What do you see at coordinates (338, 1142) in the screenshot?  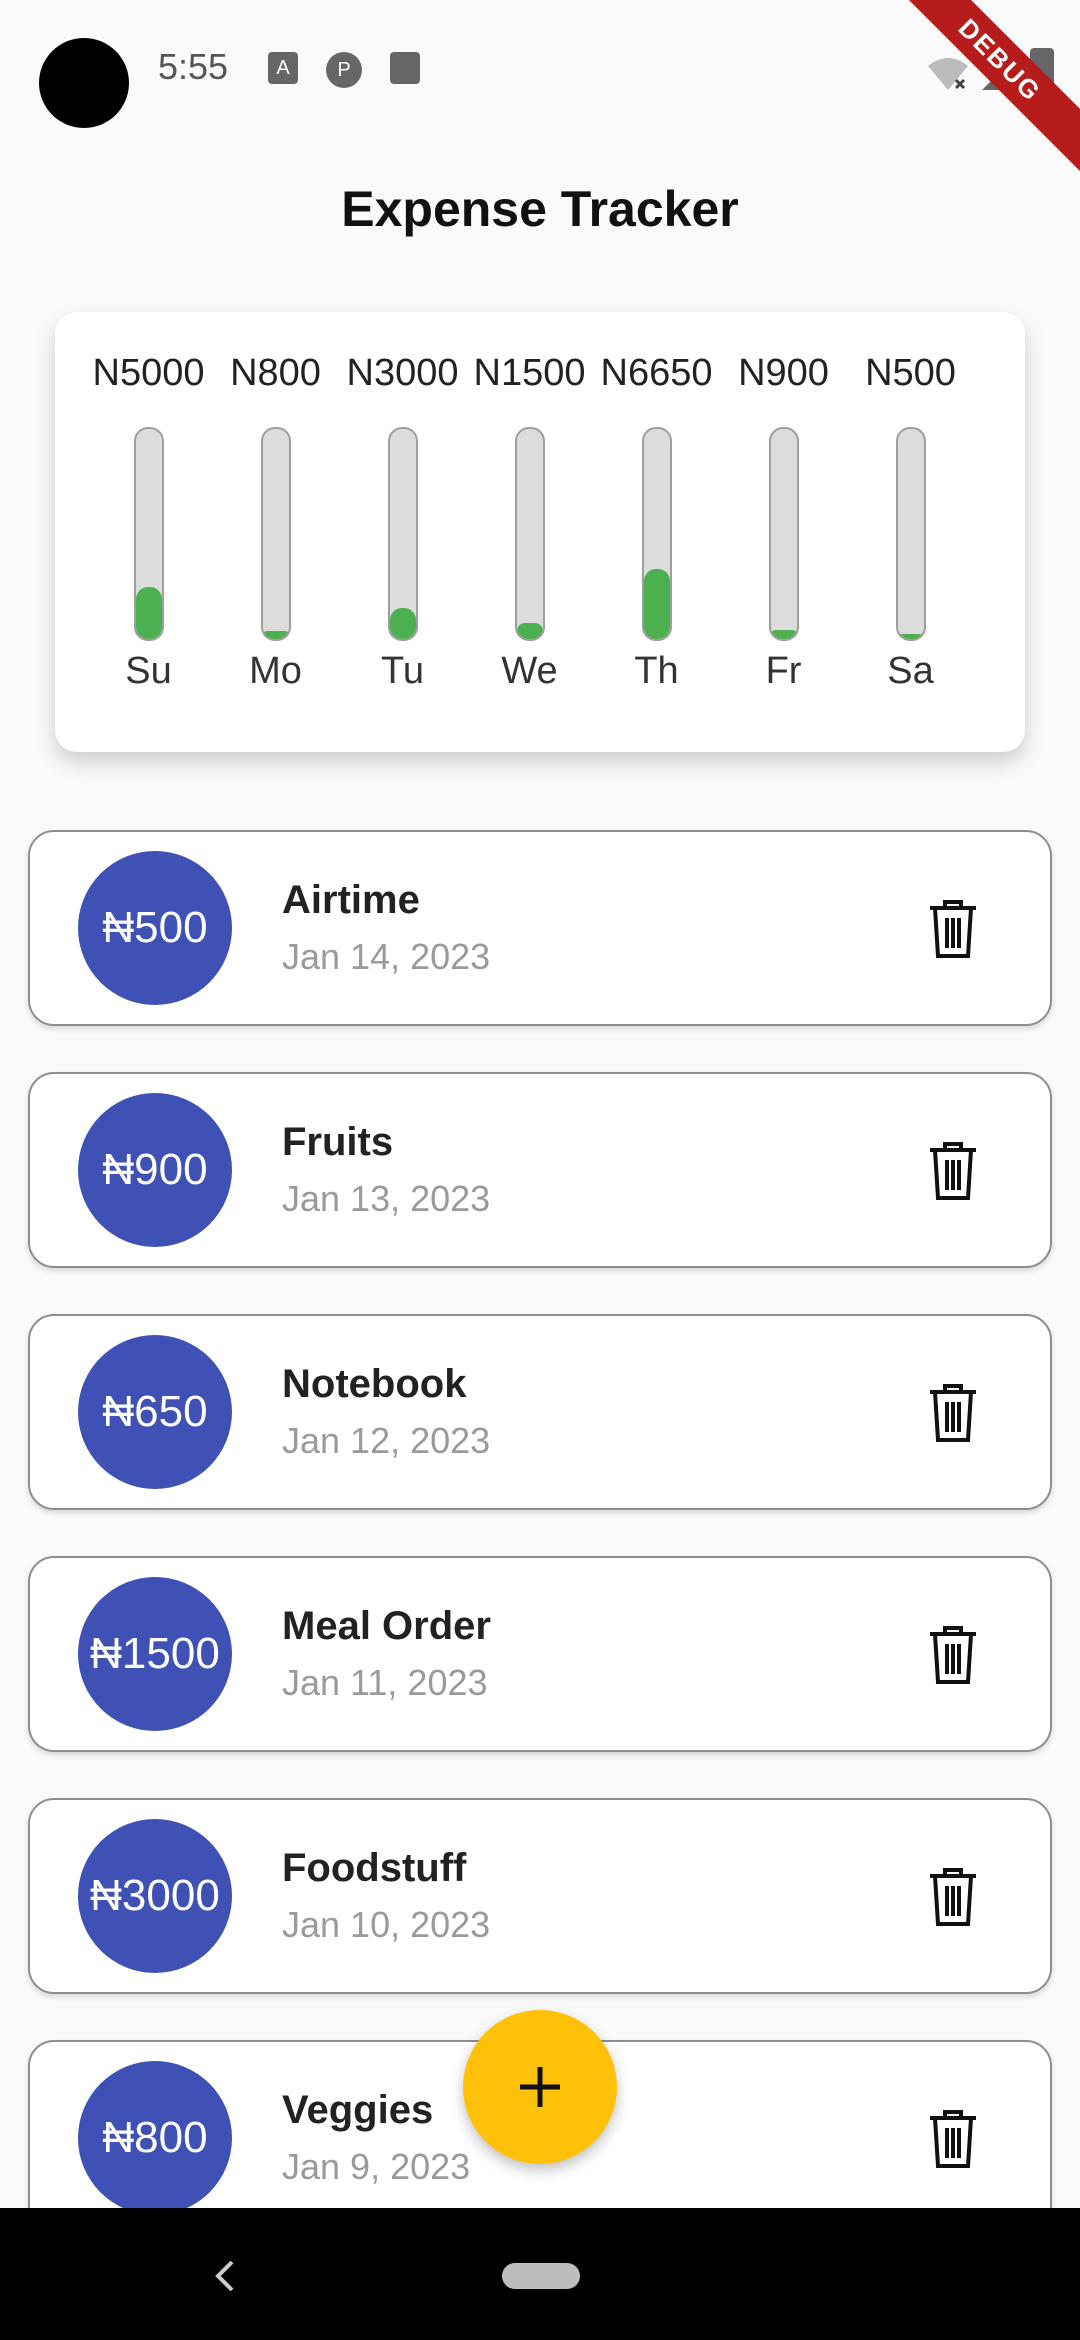 I see `expense-title: Fruits` at bounding box center [338, 1142].